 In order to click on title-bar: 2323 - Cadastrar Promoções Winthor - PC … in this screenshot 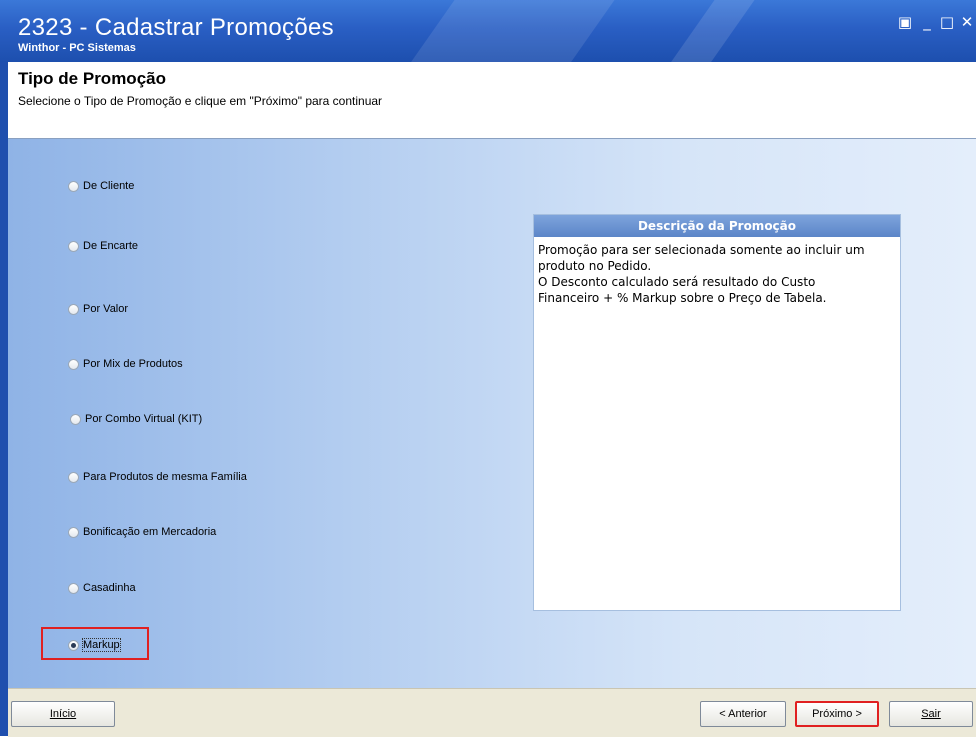, I will do `click(488, 31)`.